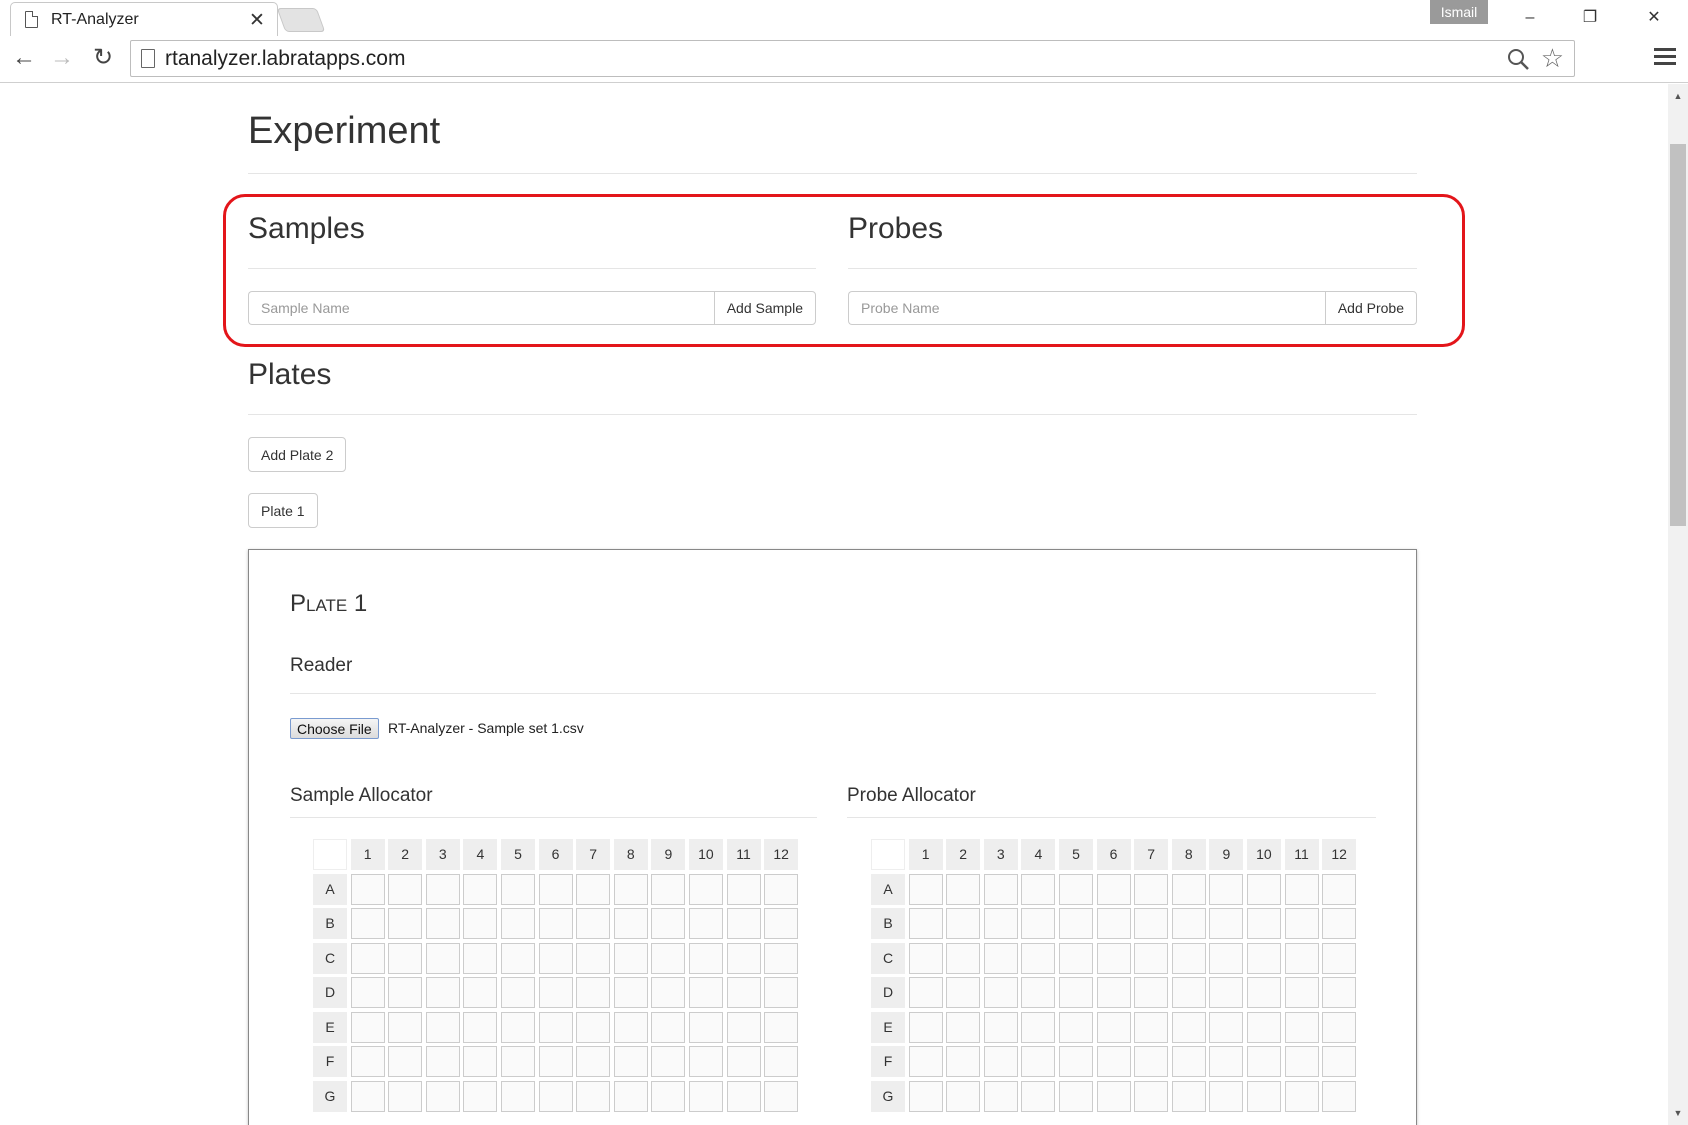 The height and width of the screenshot is (1125, 1688). What do you see at coordinates (144, 19) in the screenshot?
I see `browser-tab: RT-Analyzer ✕` at bounding box center [144, 19].